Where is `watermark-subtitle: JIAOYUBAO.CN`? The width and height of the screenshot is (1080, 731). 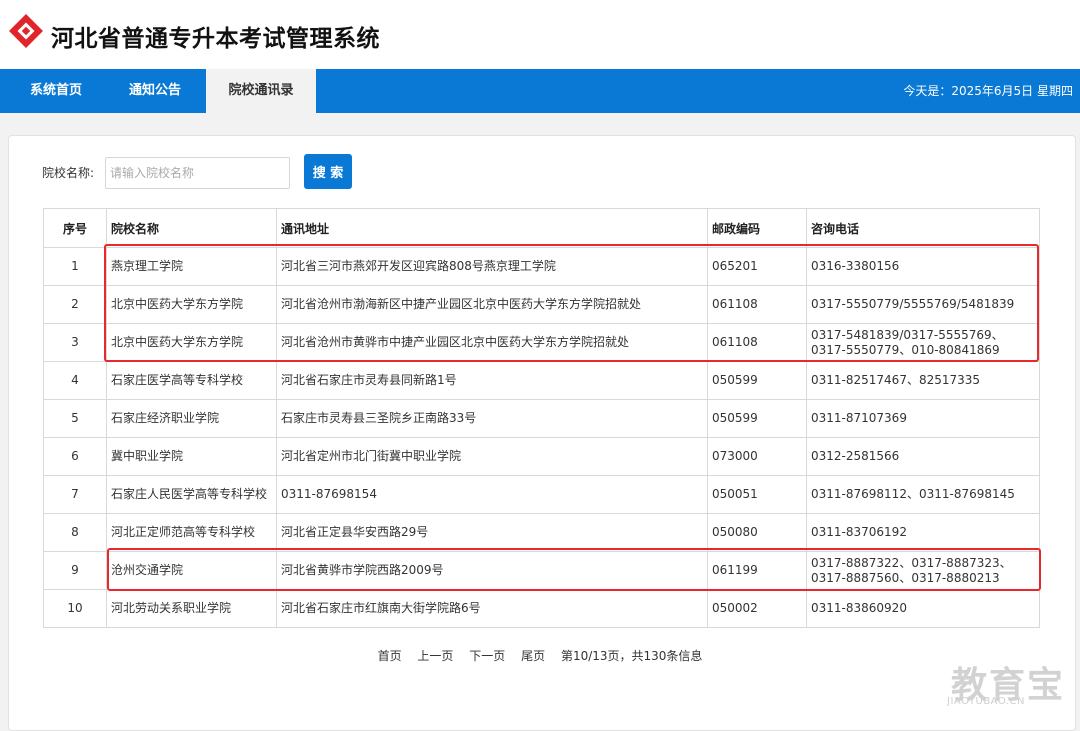 watermark-subtitle: JIAOYUBAO.CN is located at coordinates (986, 701).